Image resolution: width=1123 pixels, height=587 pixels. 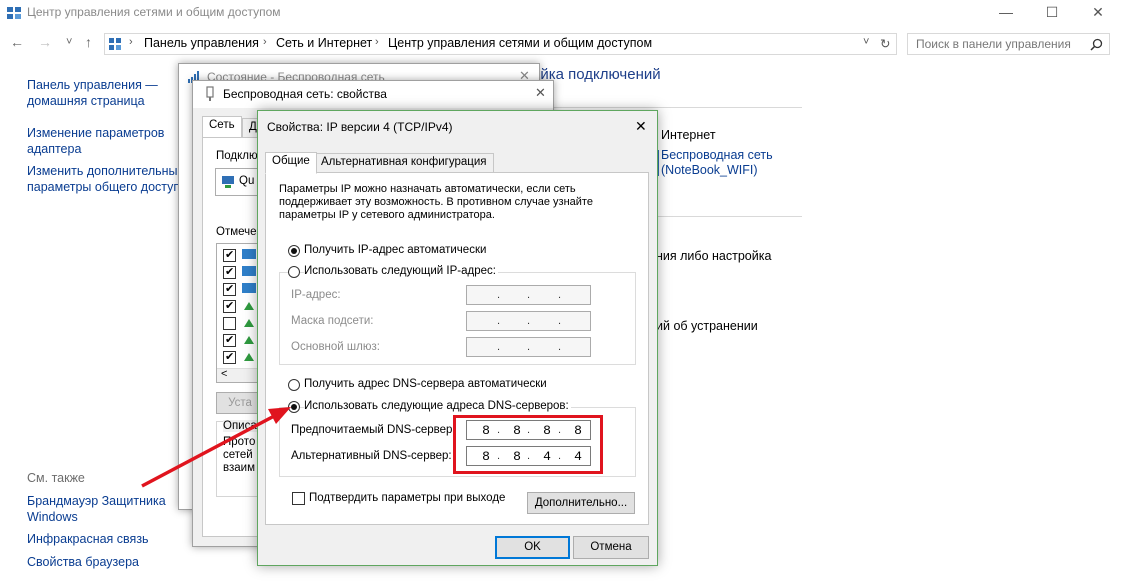 What do you see at coordinates (240, 426) in the screenshot?
I see `description-label: Описа` at bounding box center [240, 426].